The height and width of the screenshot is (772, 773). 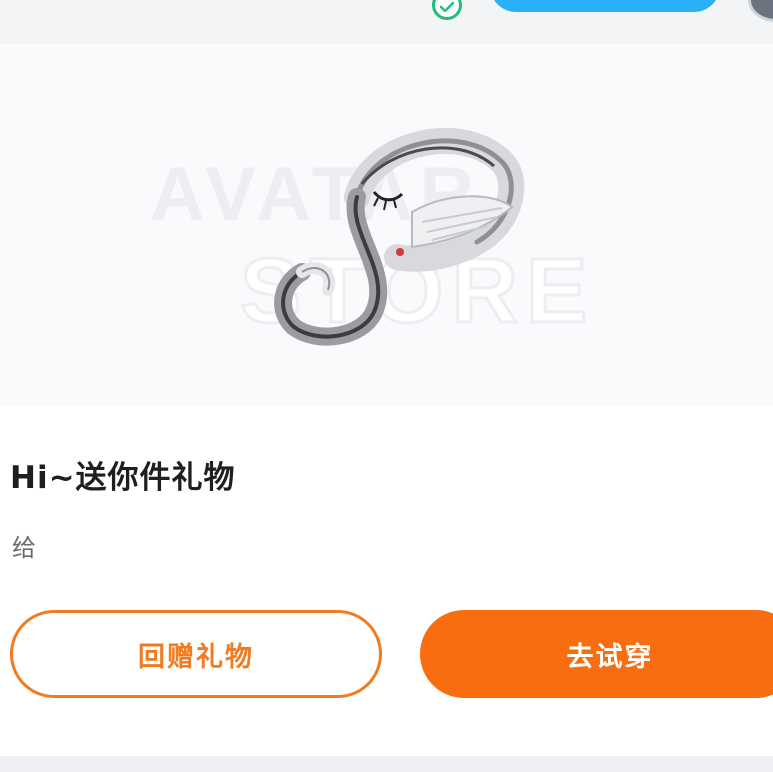 I want to click on try-on-button: 去试穿, so click(x=596, y=654).